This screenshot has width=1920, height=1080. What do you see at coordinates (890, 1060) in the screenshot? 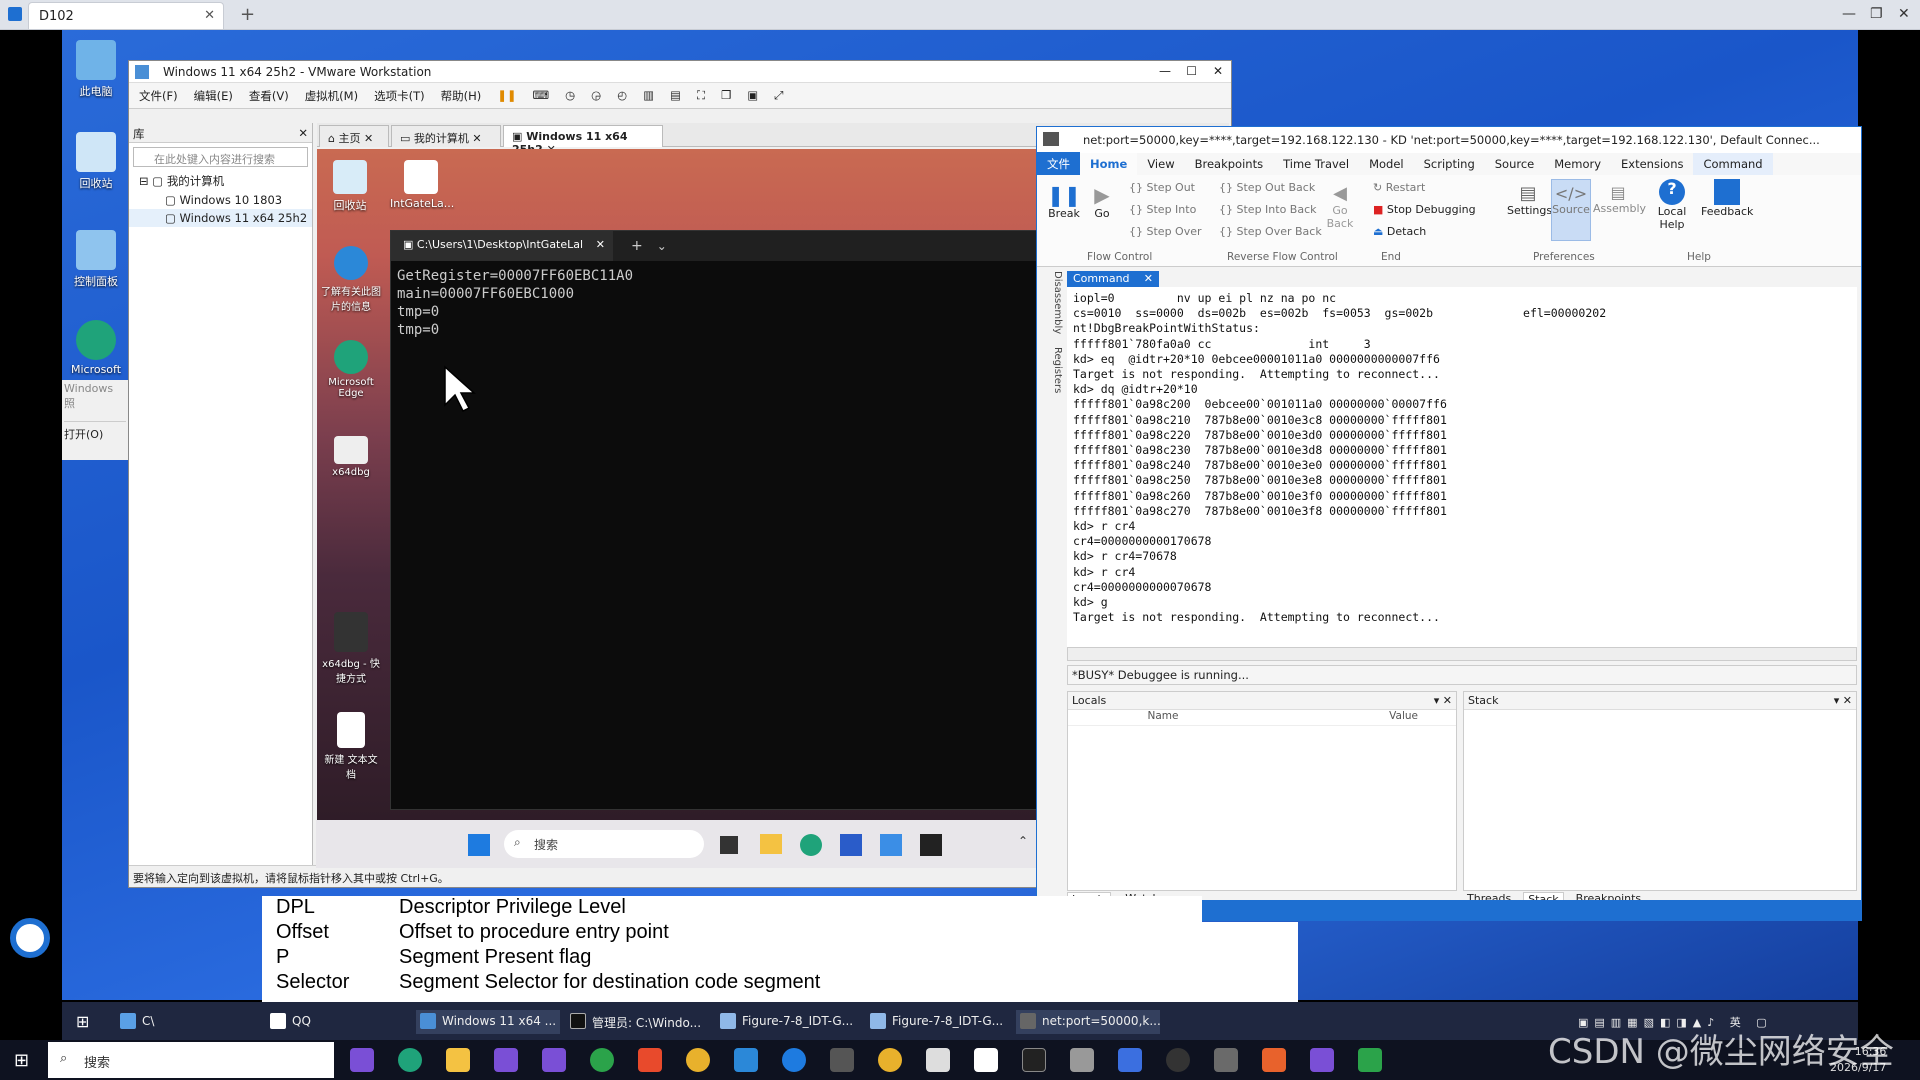
I see `chrome-icon` at bounding box center [890, 1060].